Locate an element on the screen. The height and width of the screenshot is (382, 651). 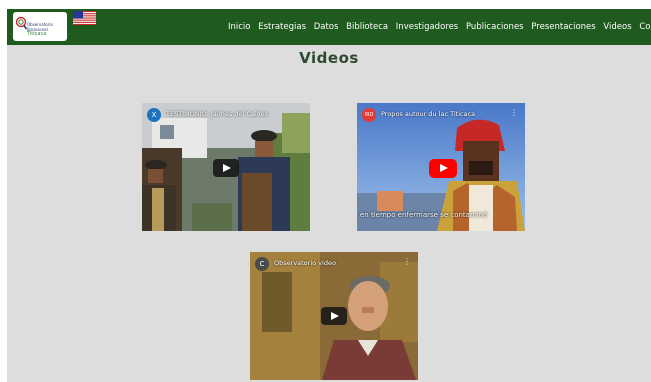
video-embed-3: C Observatorio video ⋮ is located at coordinates (334, 316).